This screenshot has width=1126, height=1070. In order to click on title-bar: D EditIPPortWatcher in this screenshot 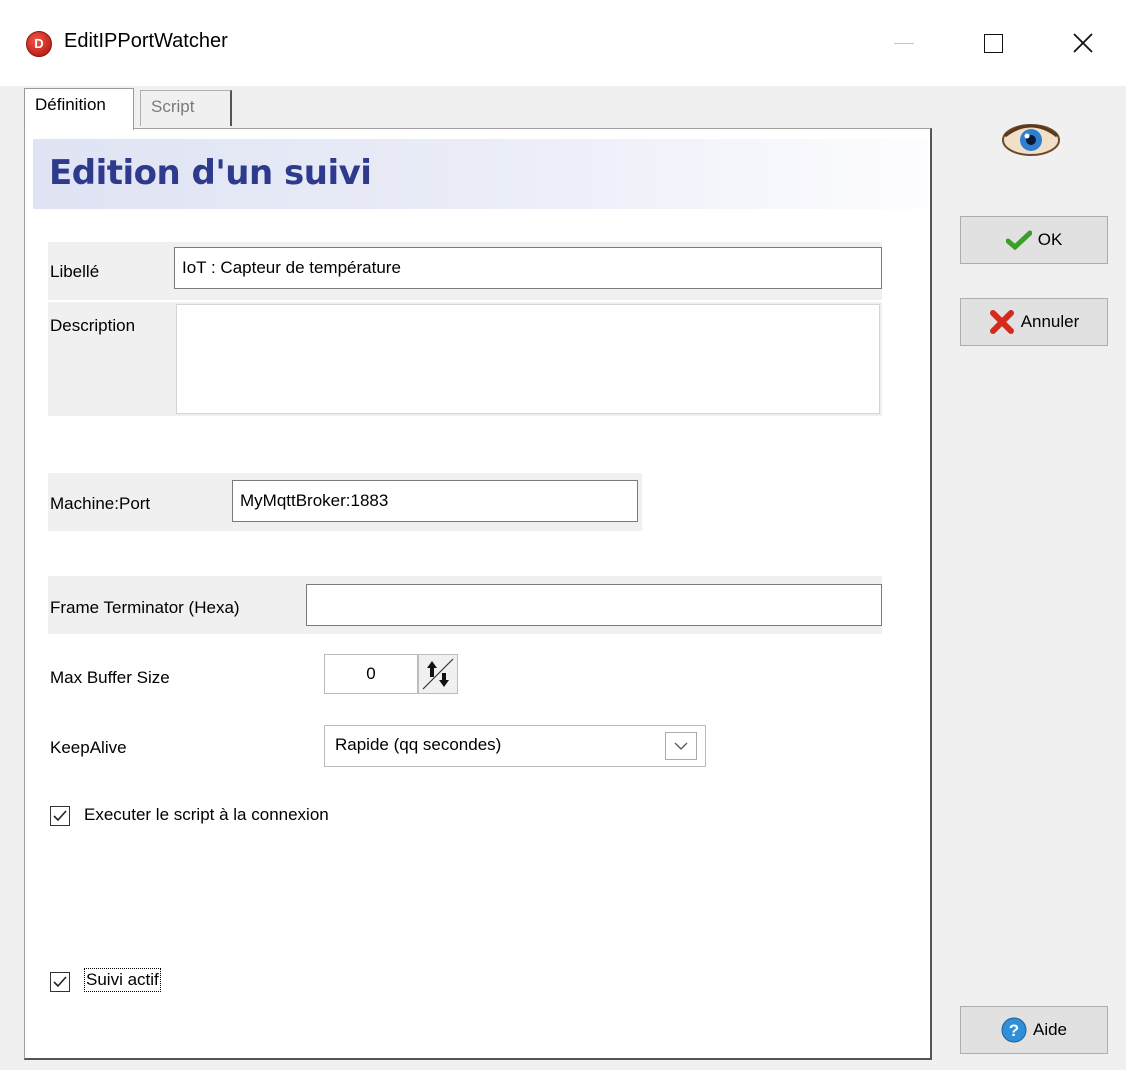, I will do `click(563, 43)`.